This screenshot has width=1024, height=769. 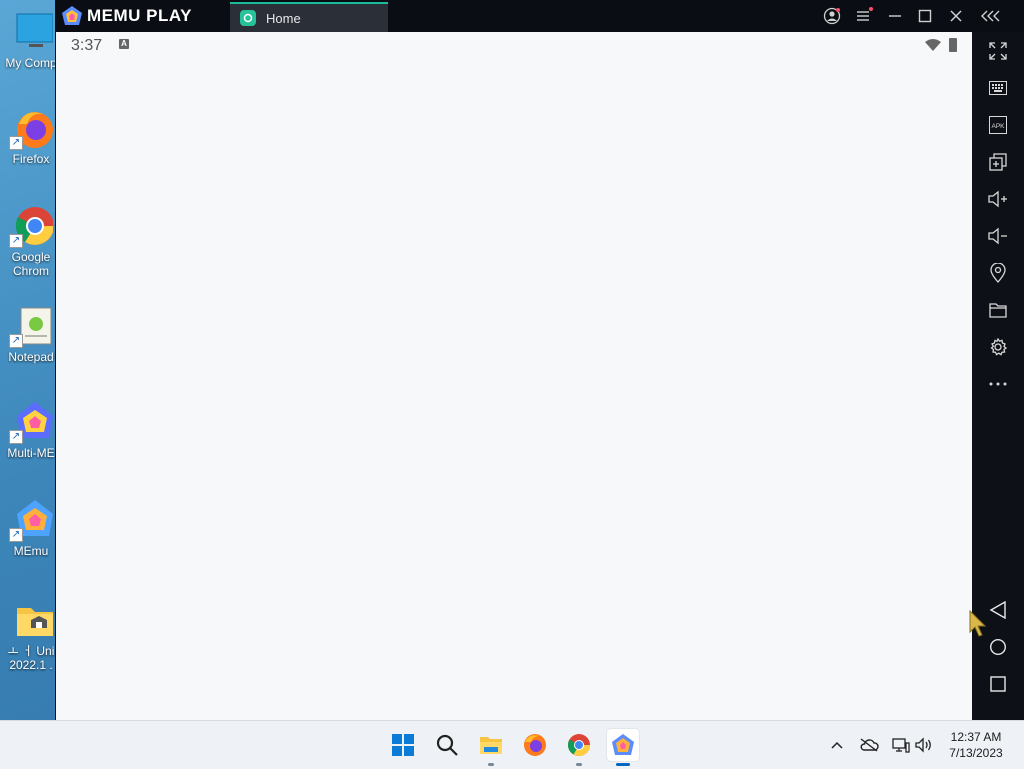 I want to click on notification-icon: A, so click(x=124, y=44).